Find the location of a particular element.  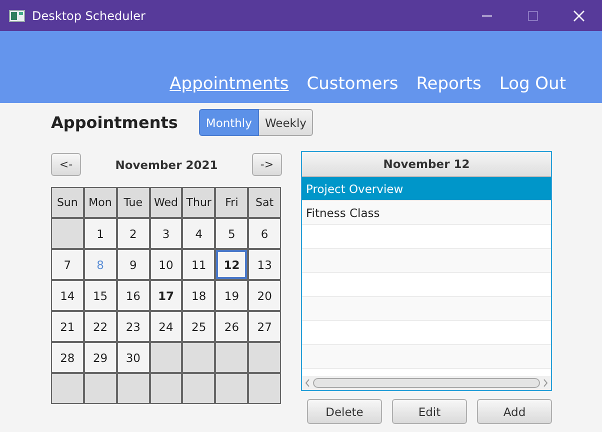

app-icon is located at coordinates (17, 16).